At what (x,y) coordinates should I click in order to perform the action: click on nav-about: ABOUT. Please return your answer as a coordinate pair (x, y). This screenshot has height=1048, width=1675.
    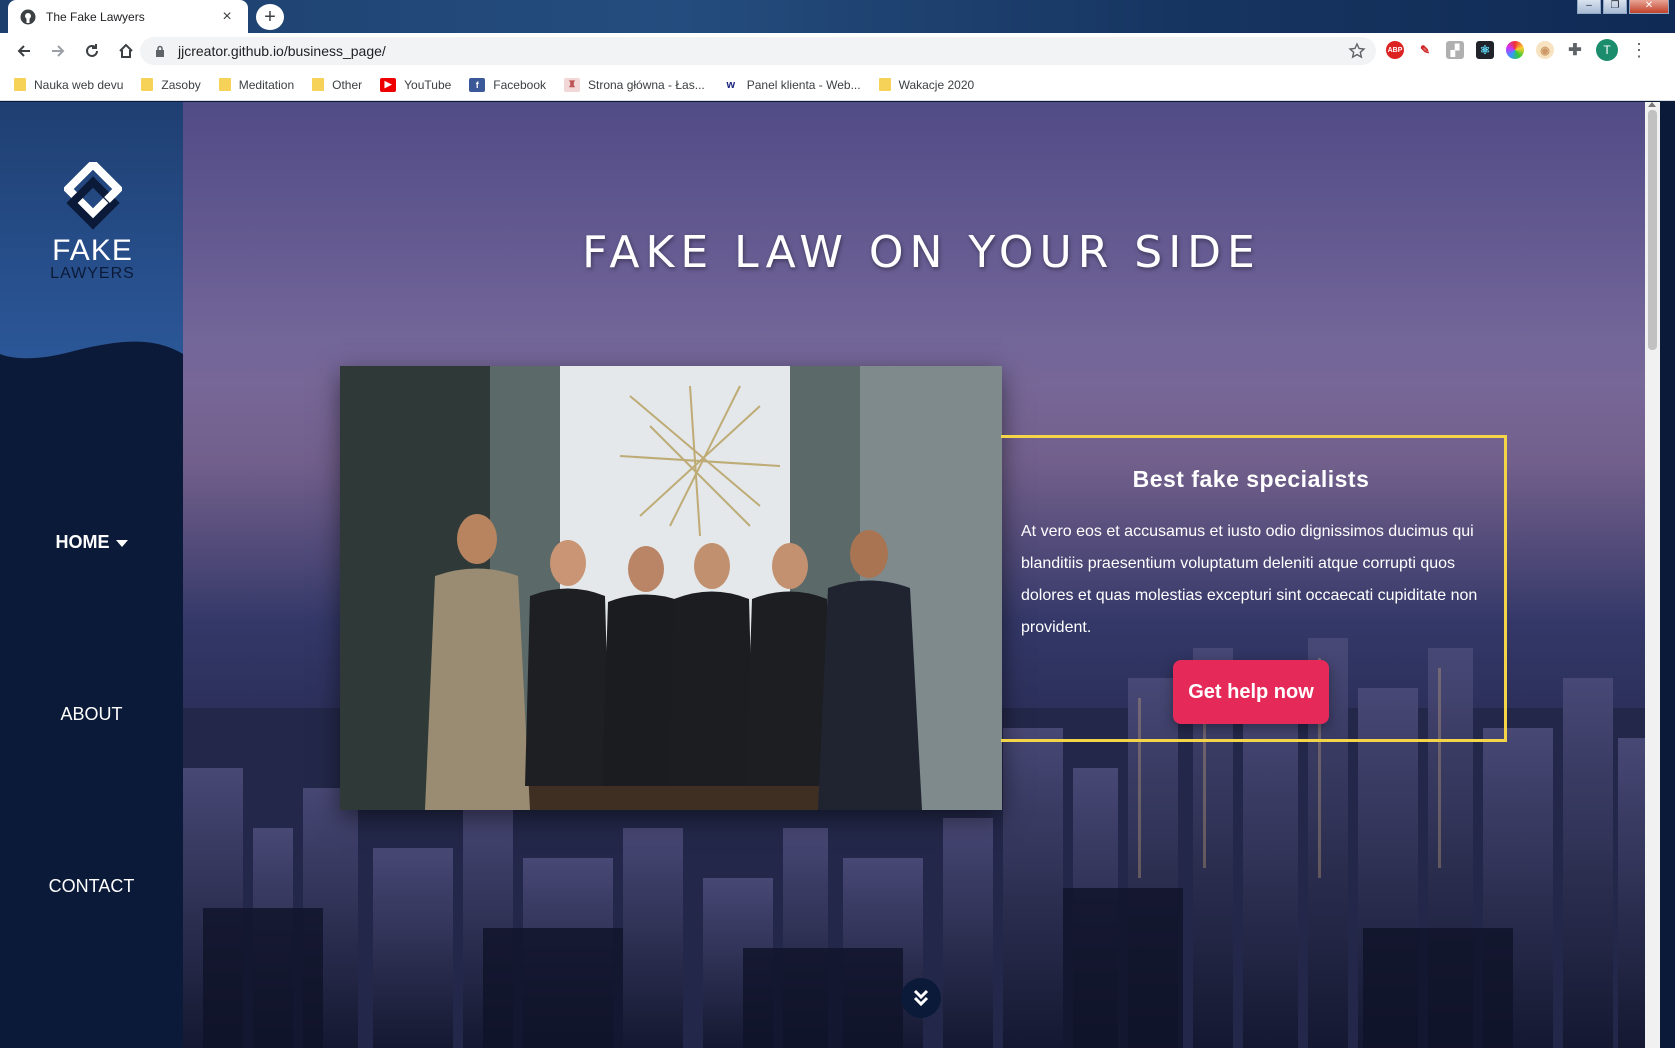
    Looking at the image, I should click on (91, 714).